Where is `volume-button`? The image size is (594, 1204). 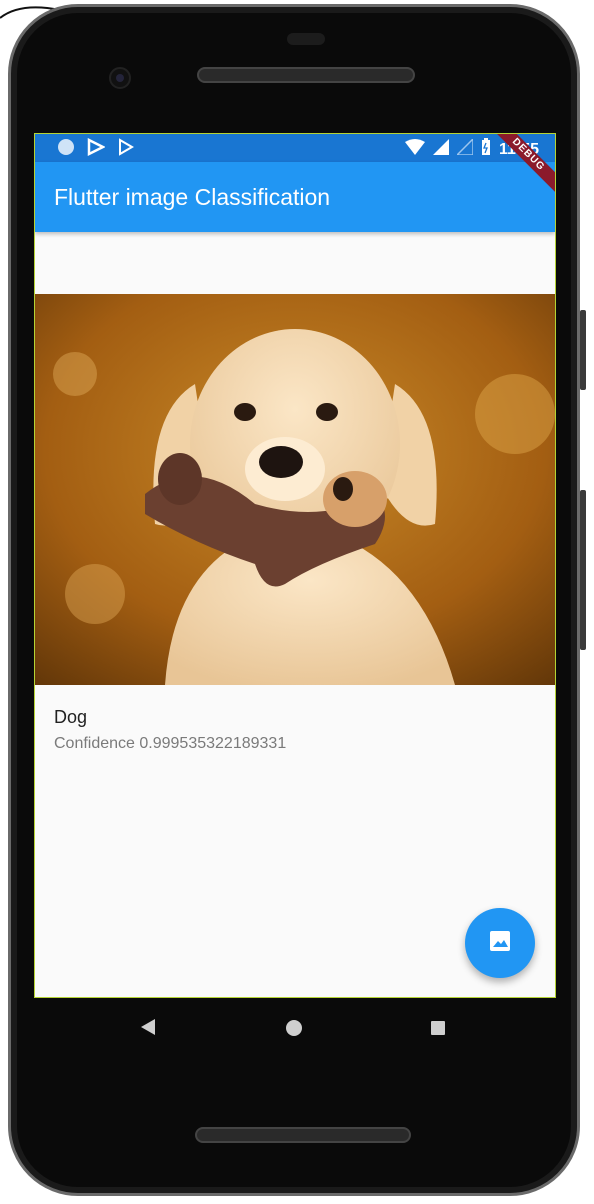 volume-button is located at coordinates (583, 350).